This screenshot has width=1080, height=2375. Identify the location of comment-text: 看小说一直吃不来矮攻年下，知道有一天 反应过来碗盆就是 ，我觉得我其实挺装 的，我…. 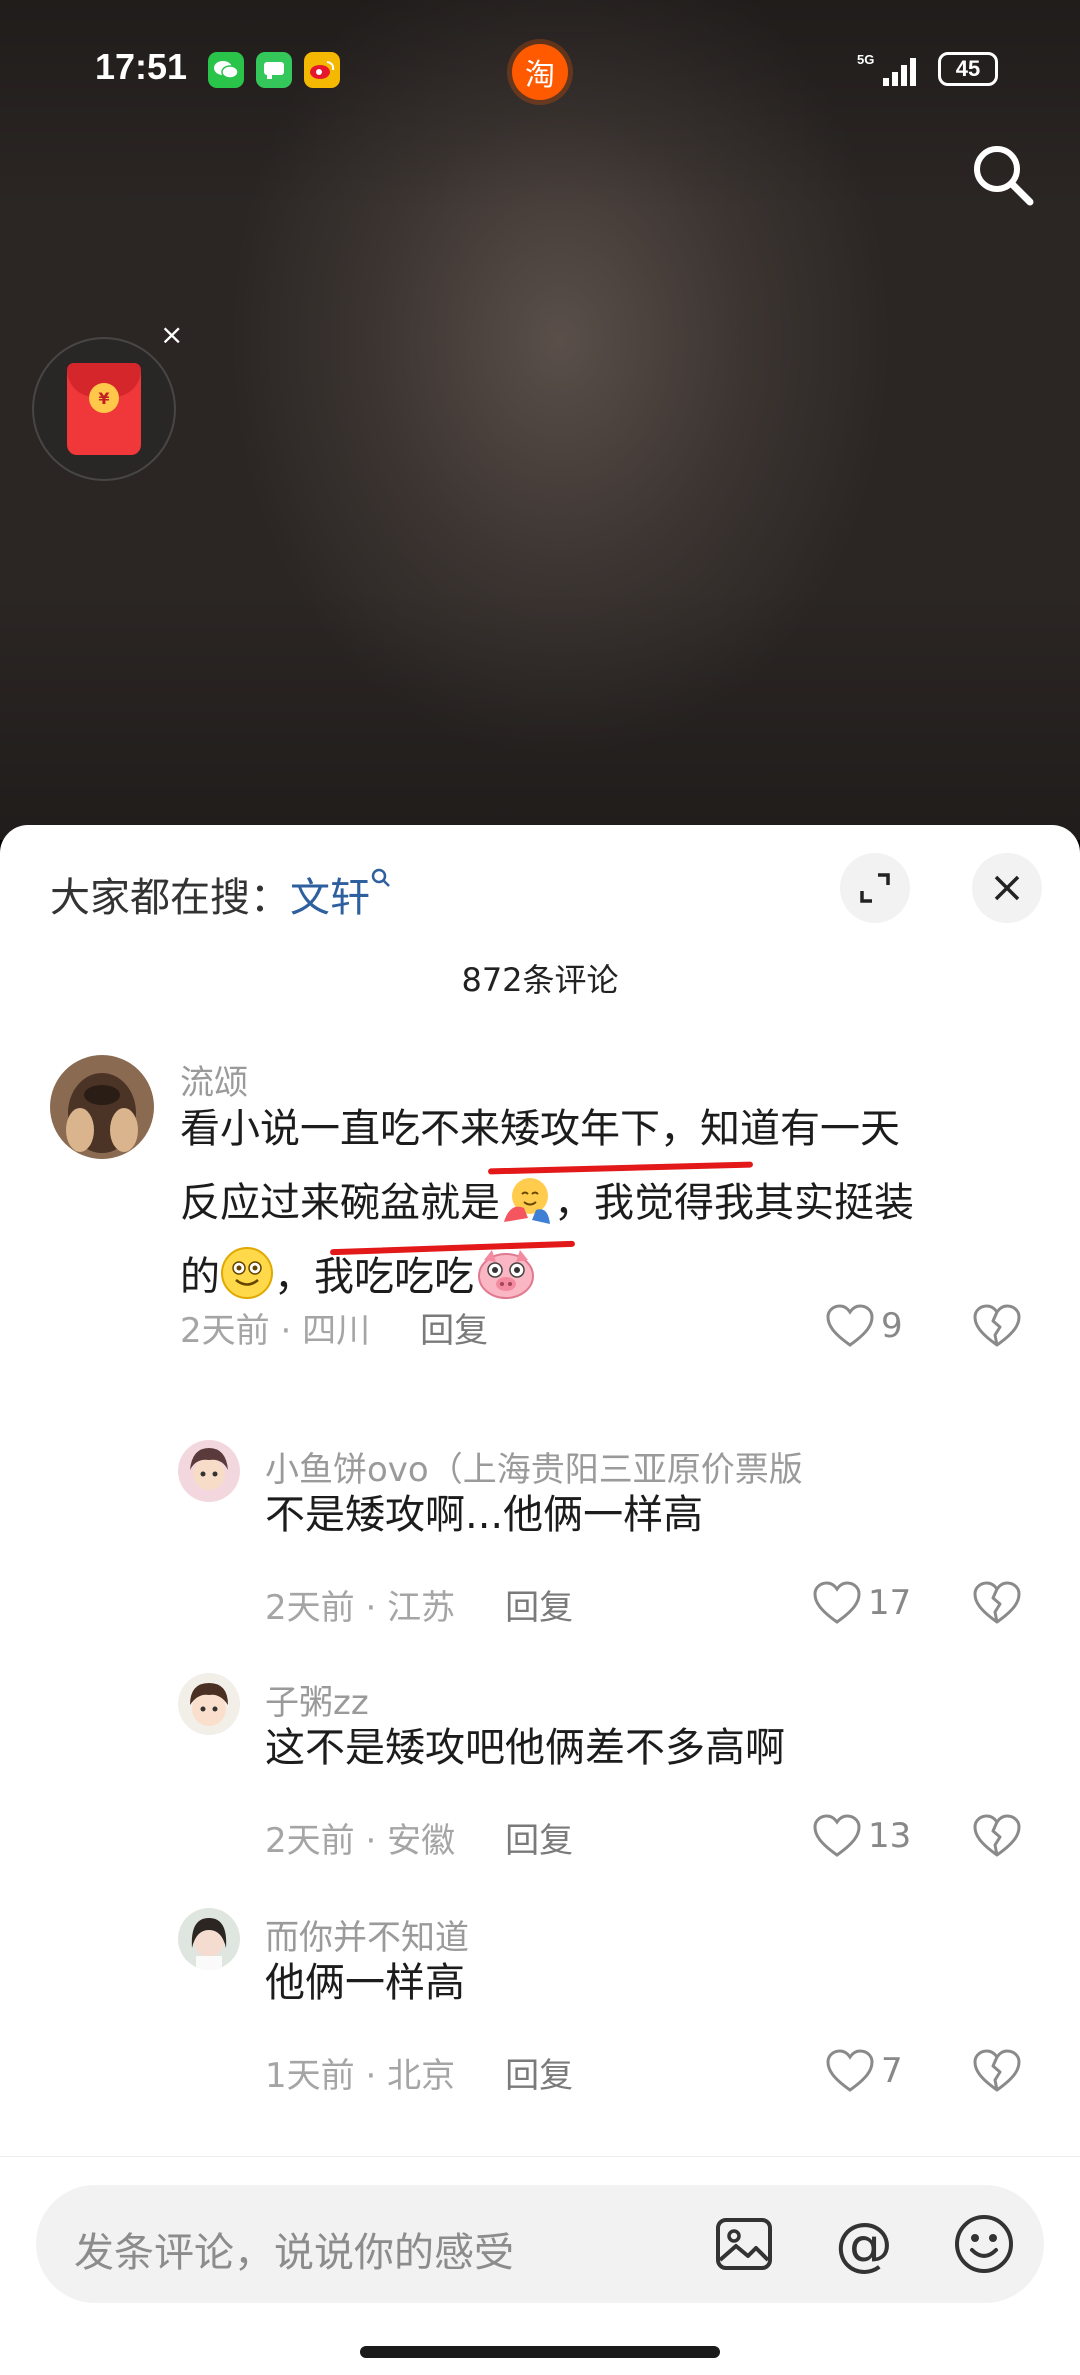
(547, 1203).